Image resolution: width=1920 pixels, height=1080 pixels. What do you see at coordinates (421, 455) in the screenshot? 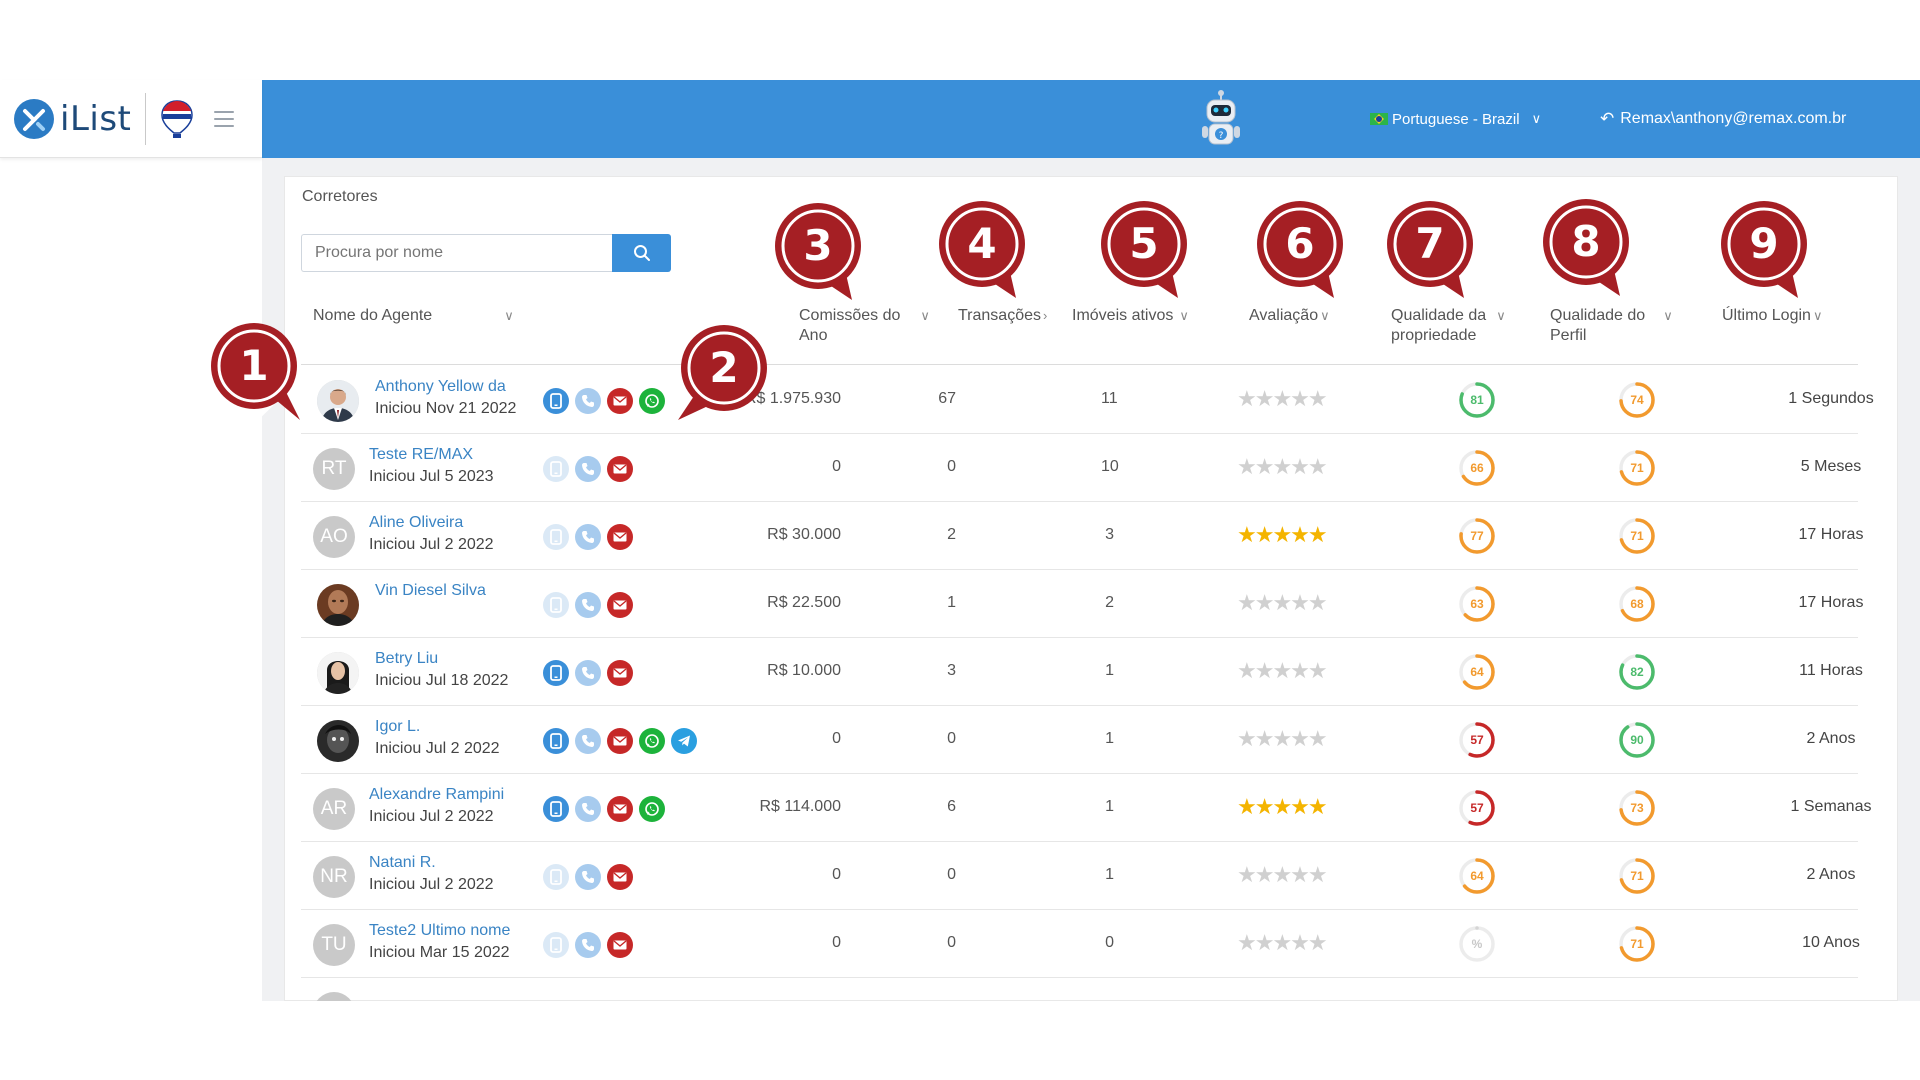
I see `agent-name-link: Teste RE/MAX` at bounding box center [421, 455].